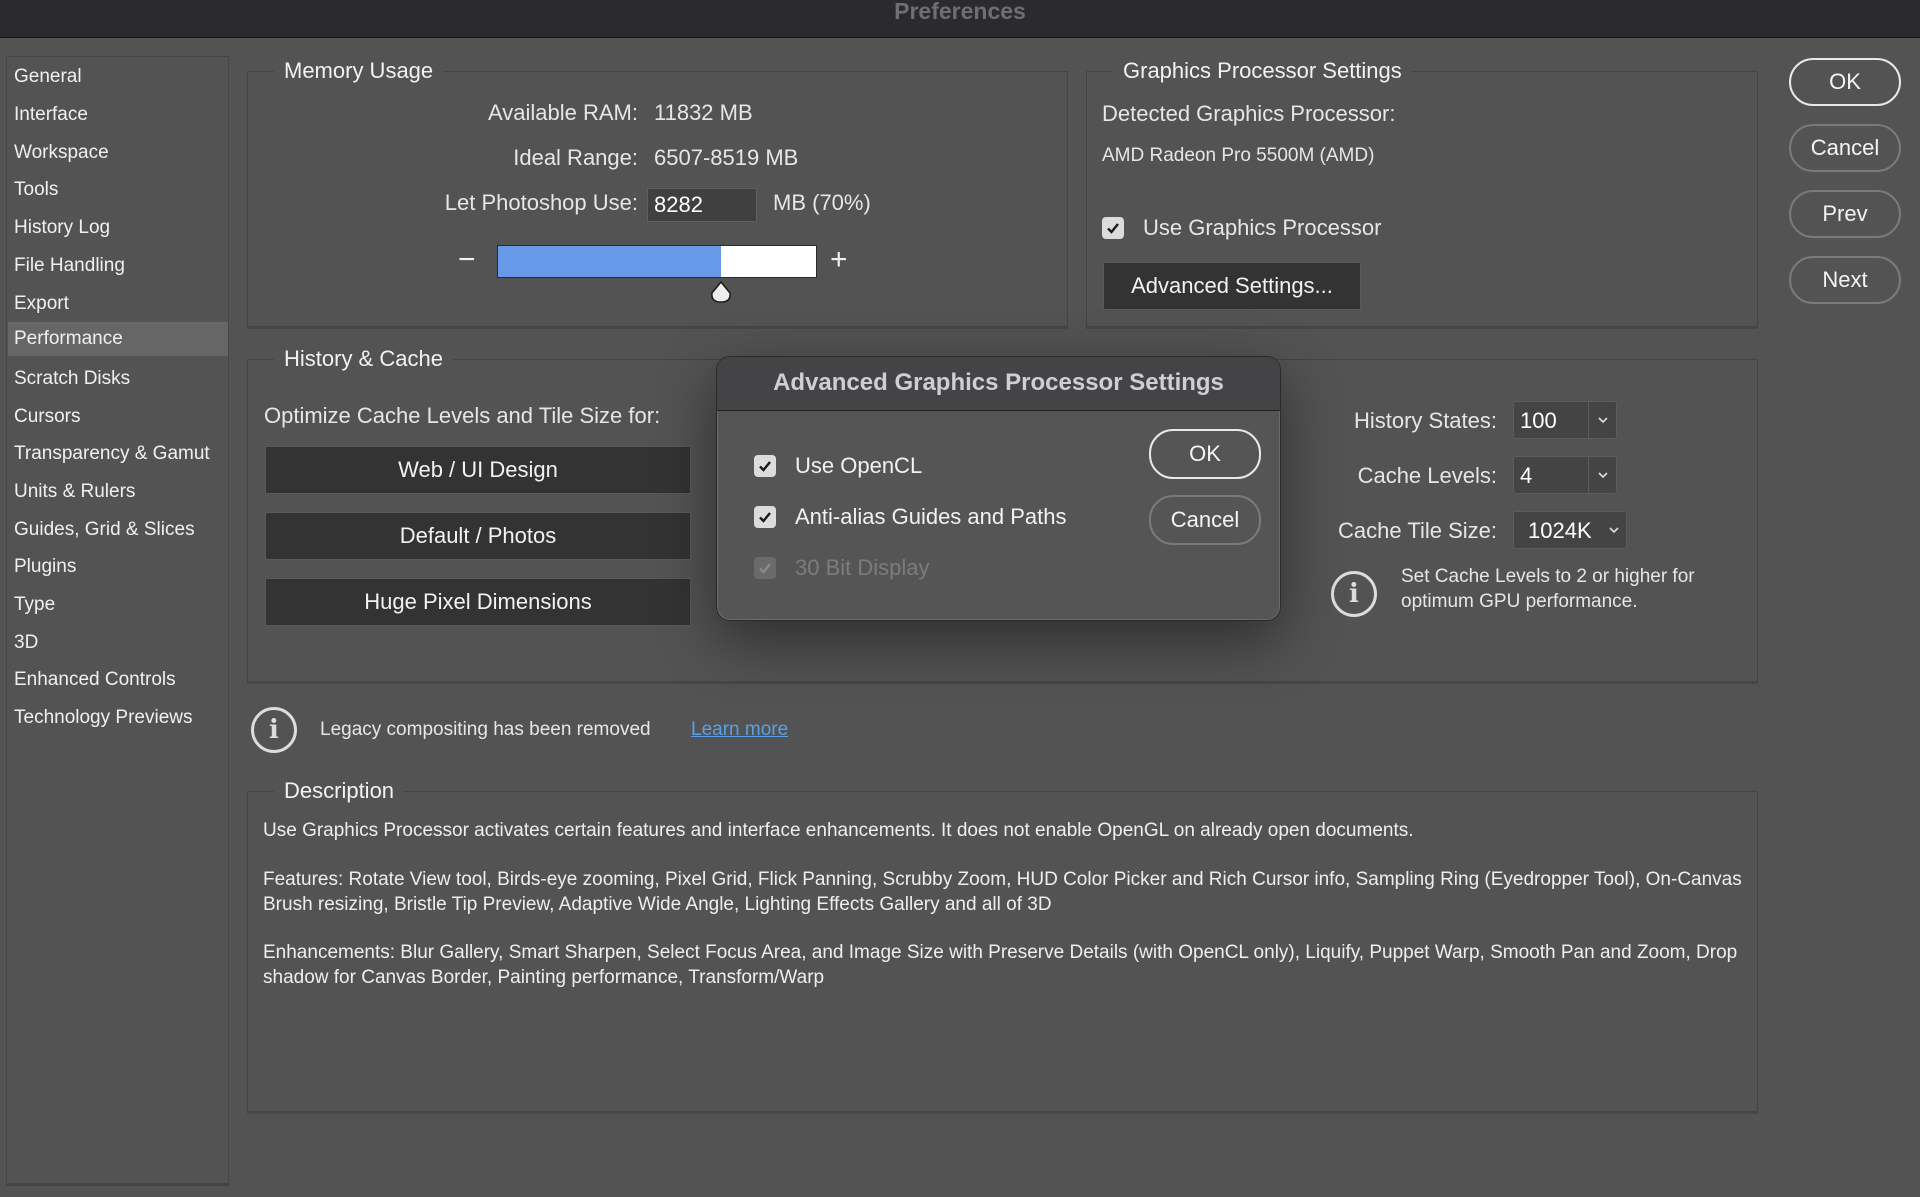 This screenshot has height=1197, width=1920. What do you see at coordinates (739, 730) in the screenshot?
I see `learn-more-link: Learn more` at bounding box center [739, 730].